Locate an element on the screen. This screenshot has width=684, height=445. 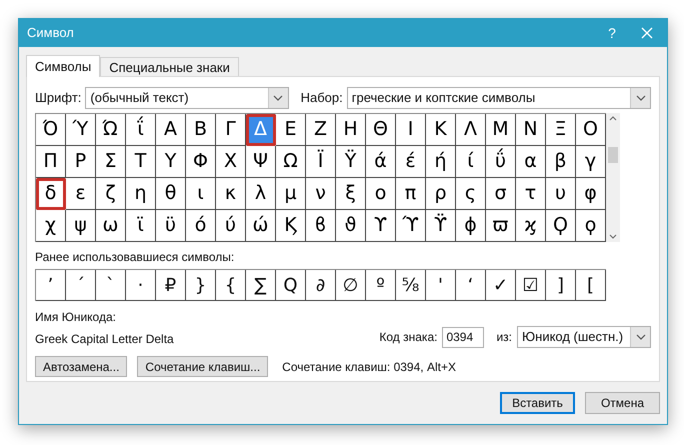
recent-symbol-cell: Ԛ is located at coordinates (291, 285).